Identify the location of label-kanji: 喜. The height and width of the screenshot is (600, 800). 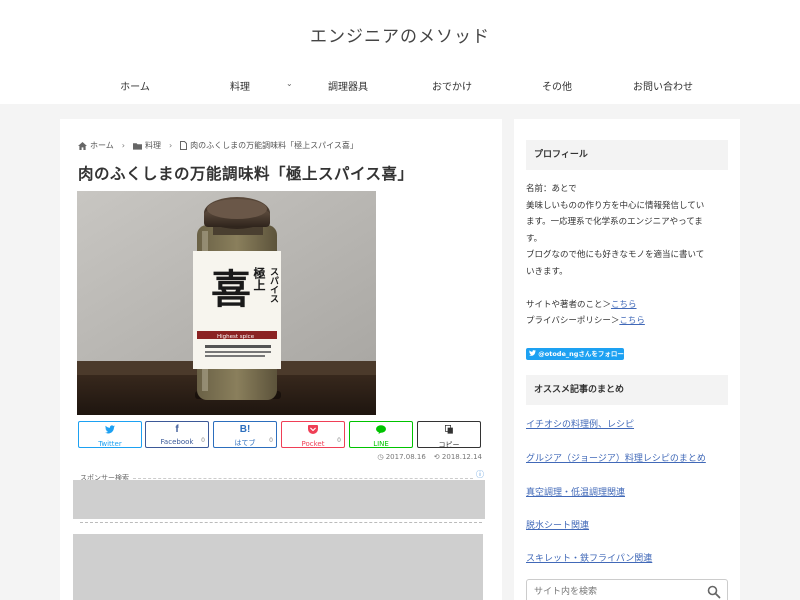
(231, 289).